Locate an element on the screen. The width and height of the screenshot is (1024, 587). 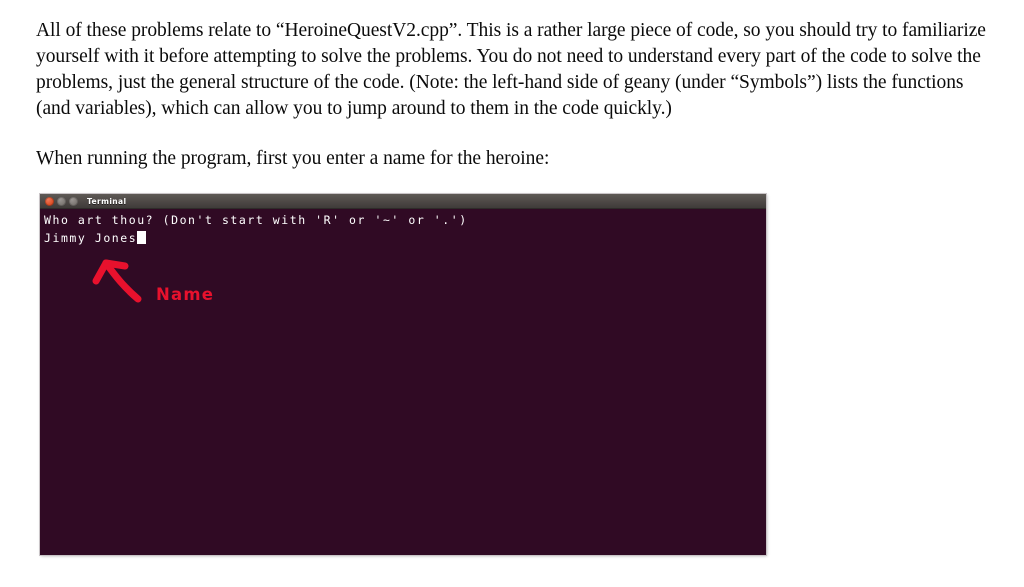
terminal-title: Terminal is located at coordinates (107, 201).